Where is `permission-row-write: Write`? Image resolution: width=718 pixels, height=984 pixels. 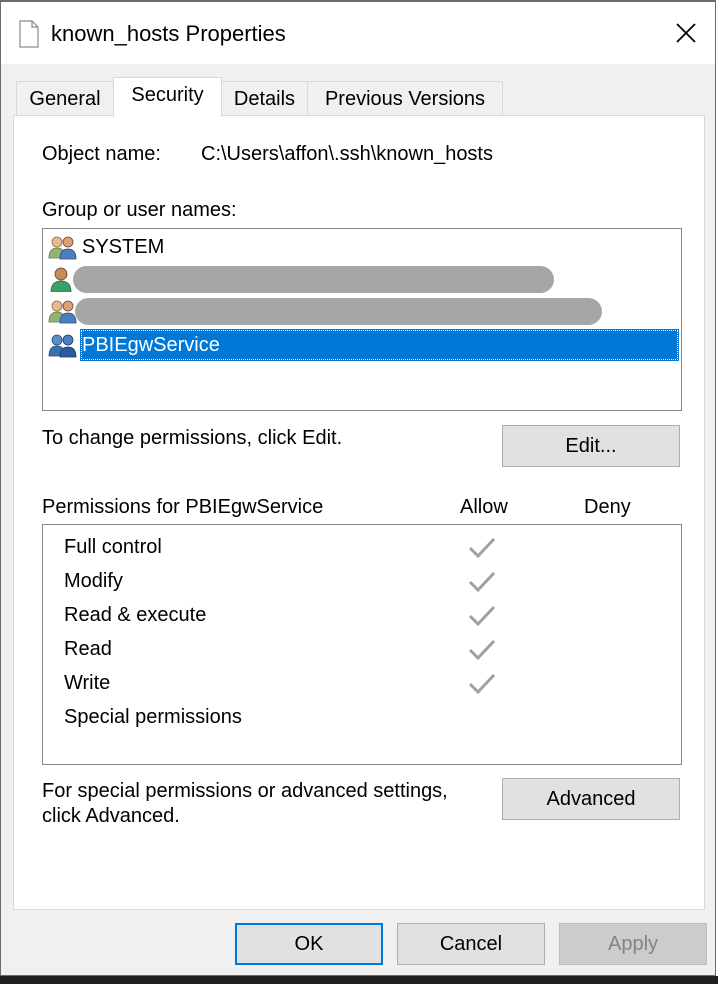 permission-row-write: Write is located at coordinates (361, 678).